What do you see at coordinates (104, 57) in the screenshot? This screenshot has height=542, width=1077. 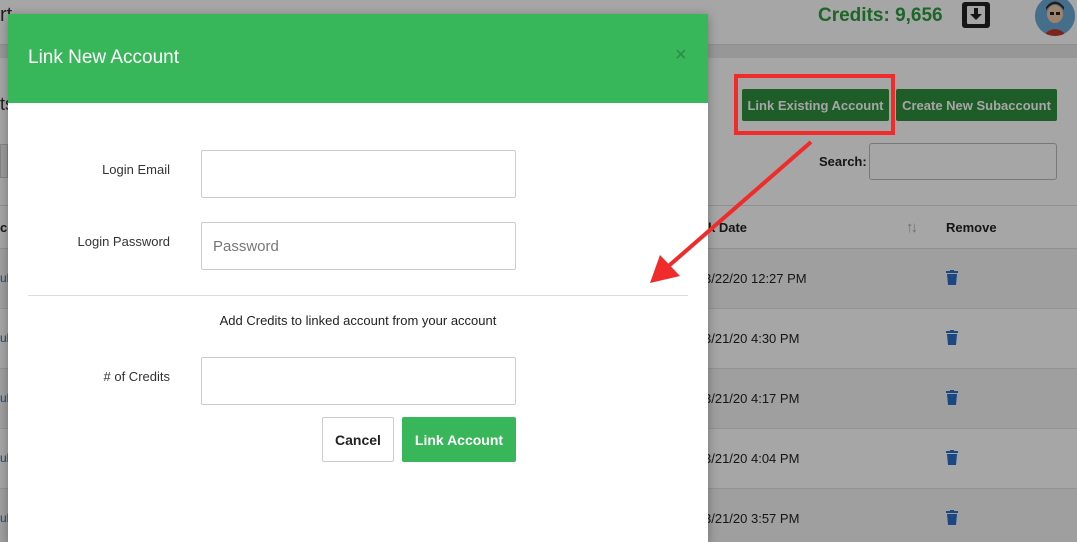 I see `modal-title: Link New Account` at bounding box center [104, 57].